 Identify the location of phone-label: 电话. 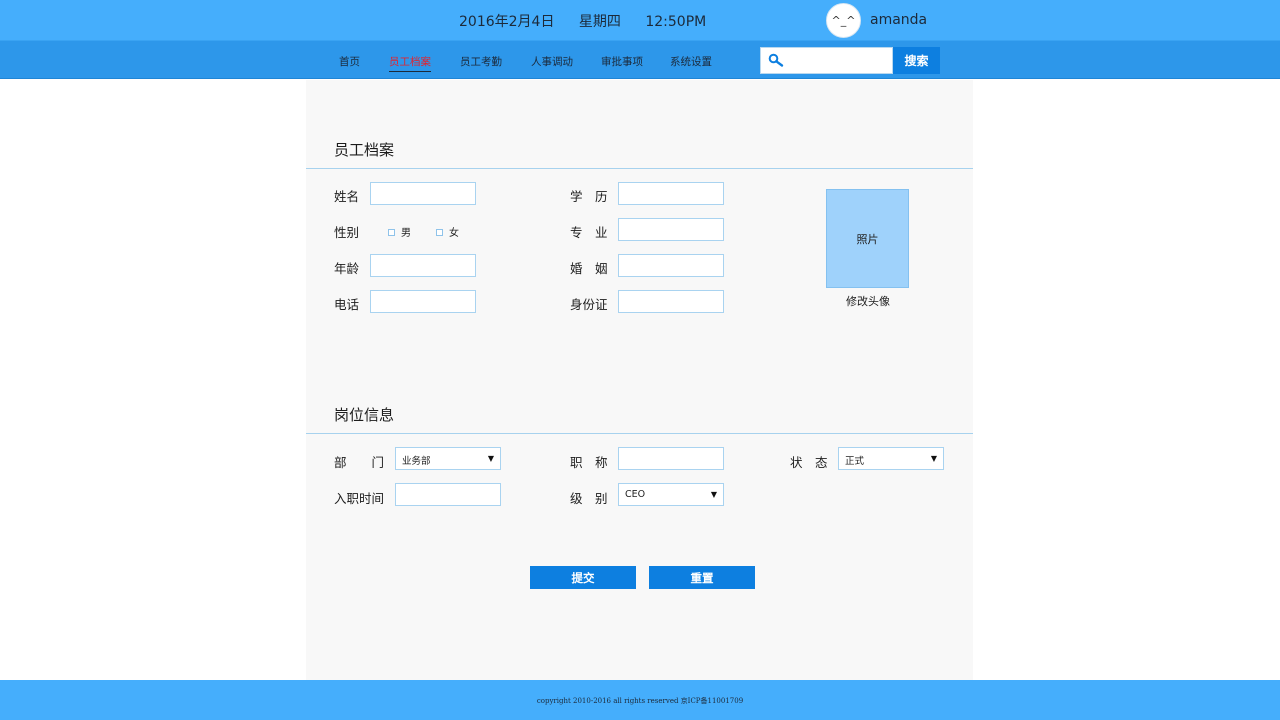
(347, 304).